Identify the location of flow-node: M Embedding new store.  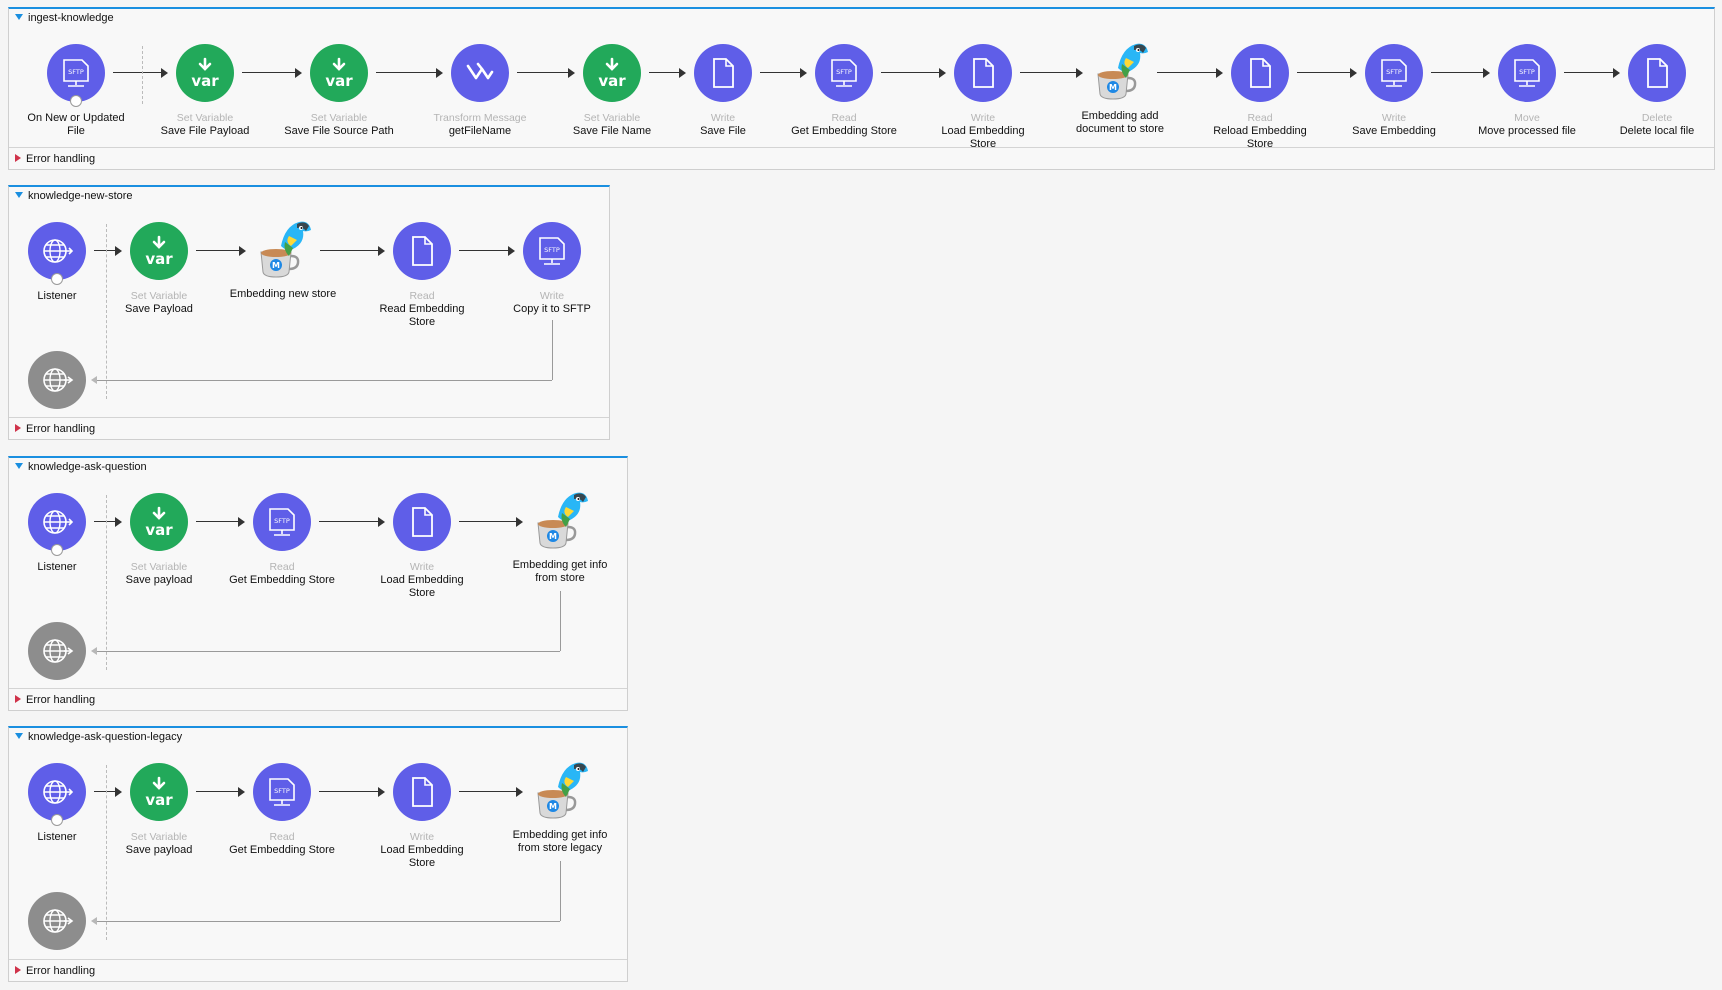
(283, 261).